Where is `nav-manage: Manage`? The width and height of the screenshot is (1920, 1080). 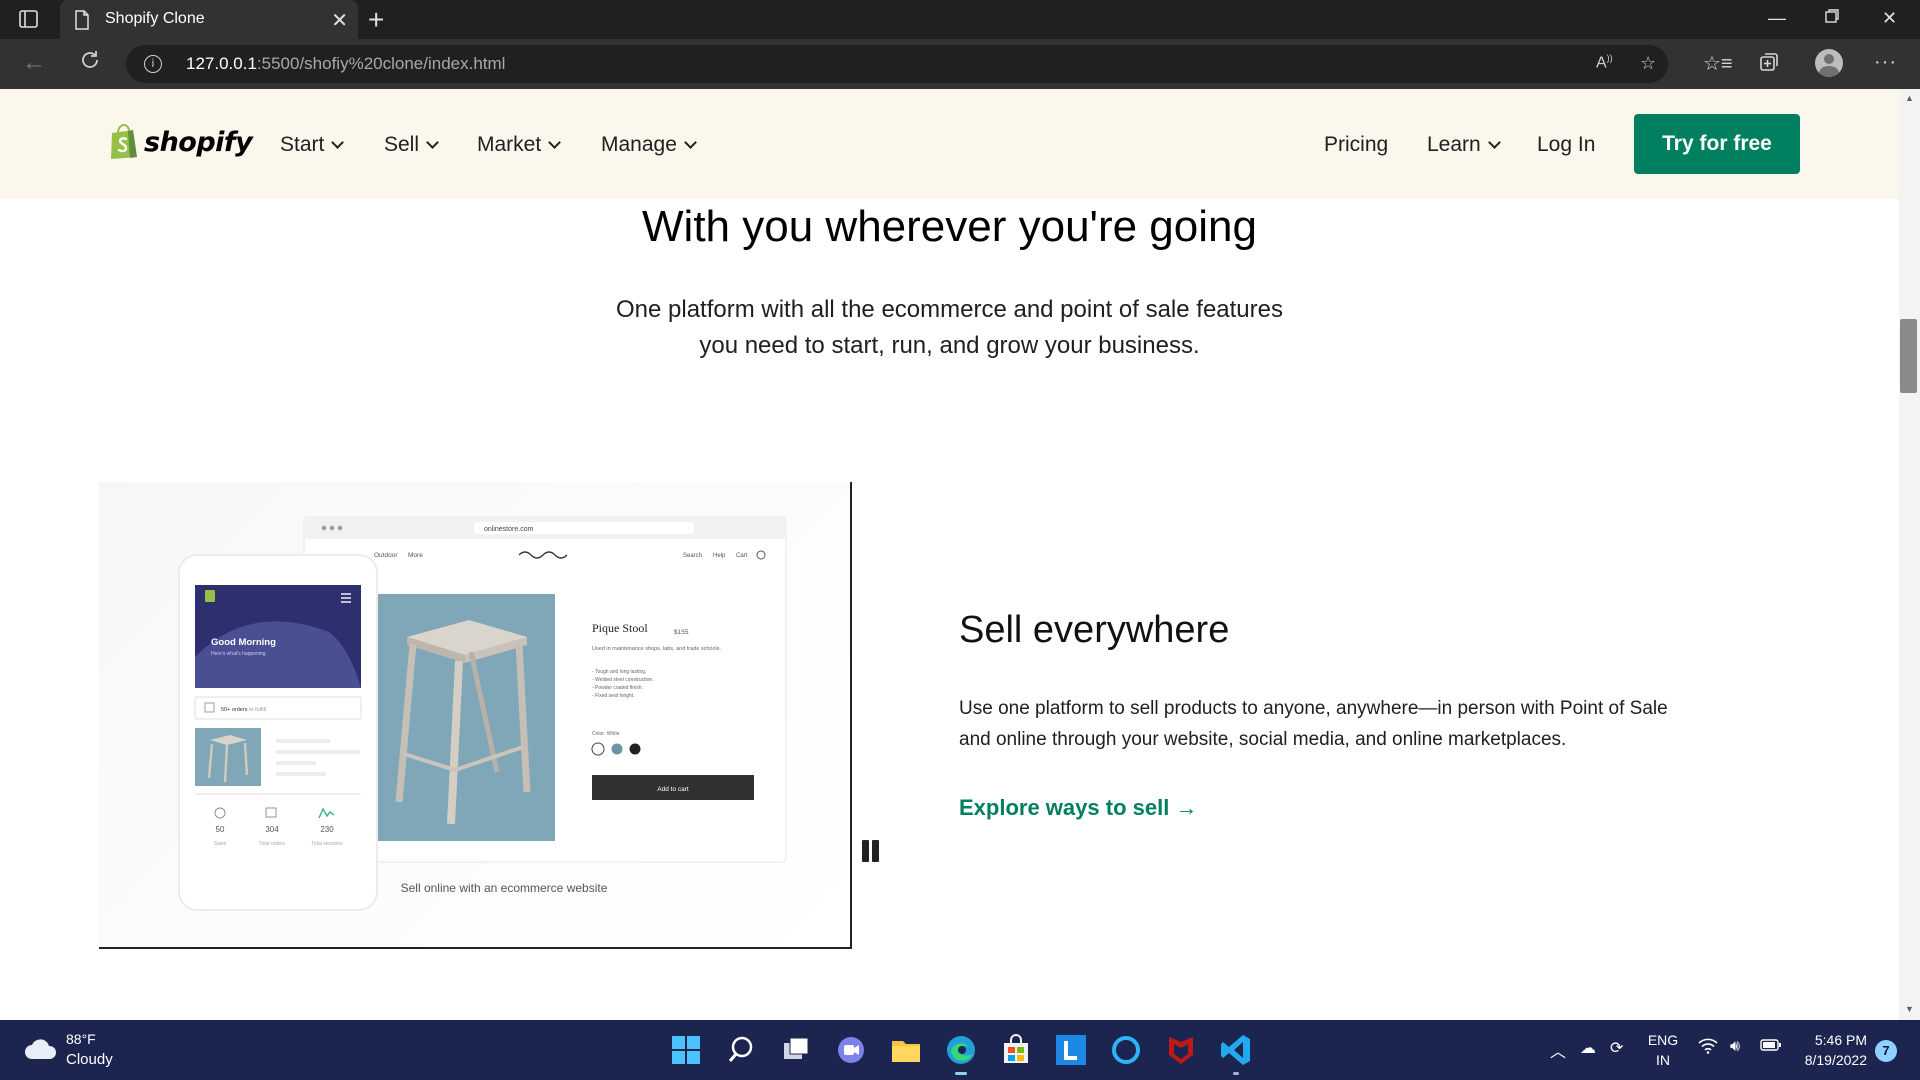
nav-manage: Manage is located at coordinates (649, 145).